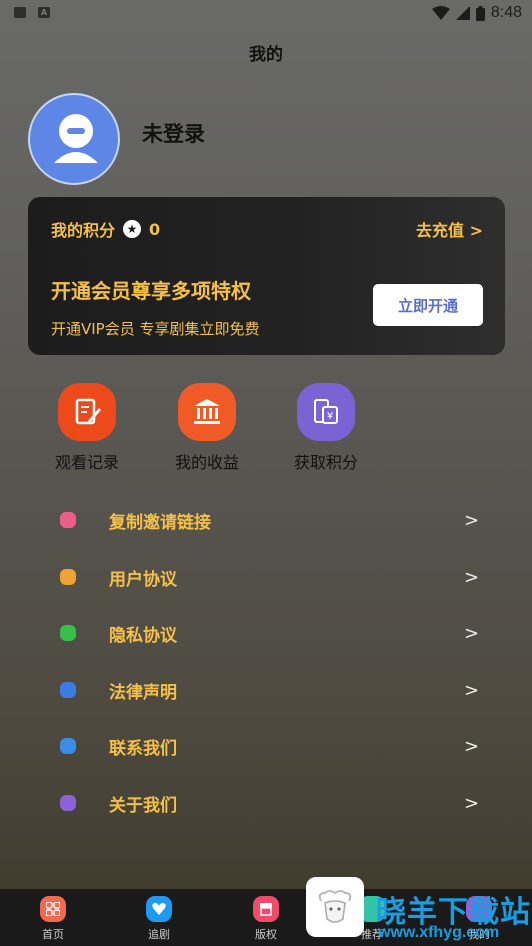  What do you see at coordinates (86, 462) in the screenshot?
I see `quick-action-label: 观看记录` at bounding box center [86, 462].